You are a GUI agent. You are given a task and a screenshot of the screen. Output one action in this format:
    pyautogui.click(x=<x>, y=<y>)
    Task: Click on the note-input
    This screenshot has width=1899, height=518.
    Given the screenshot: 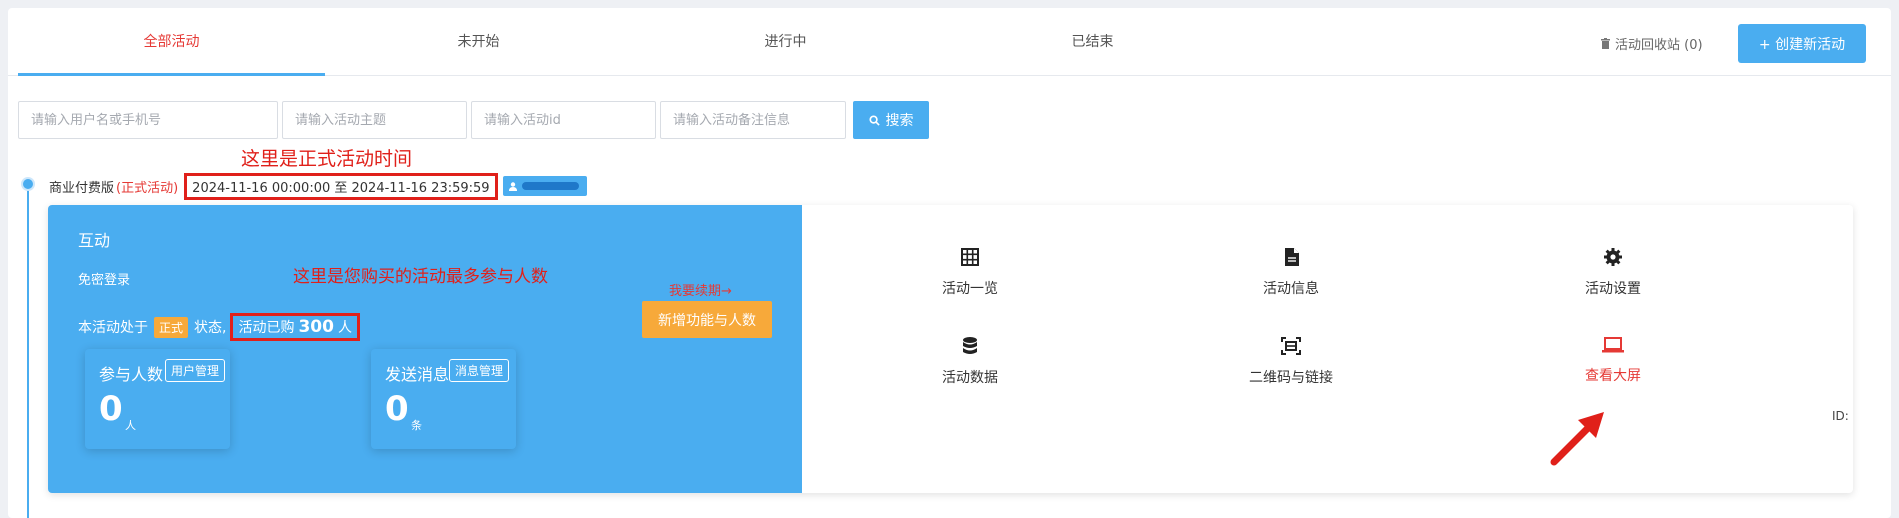 What is the action you would take?
    pyautogui.click(x=753, y=120)
    